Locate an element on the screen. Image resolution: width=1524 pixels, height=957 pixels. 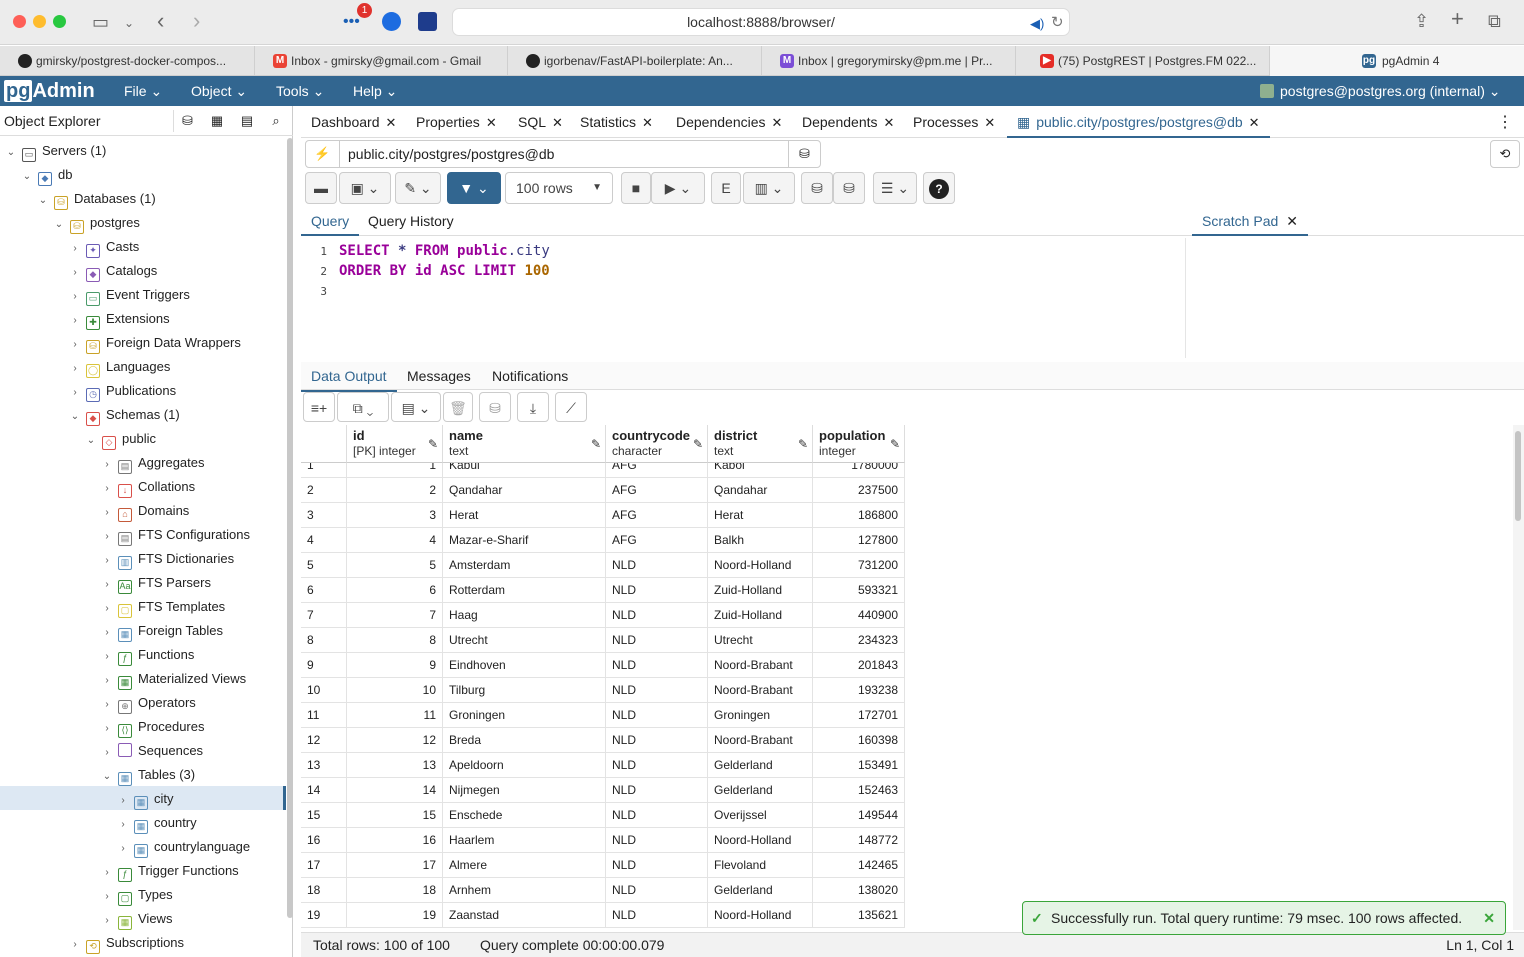
table-cell: 149544 is located at coordinates (859, 815).